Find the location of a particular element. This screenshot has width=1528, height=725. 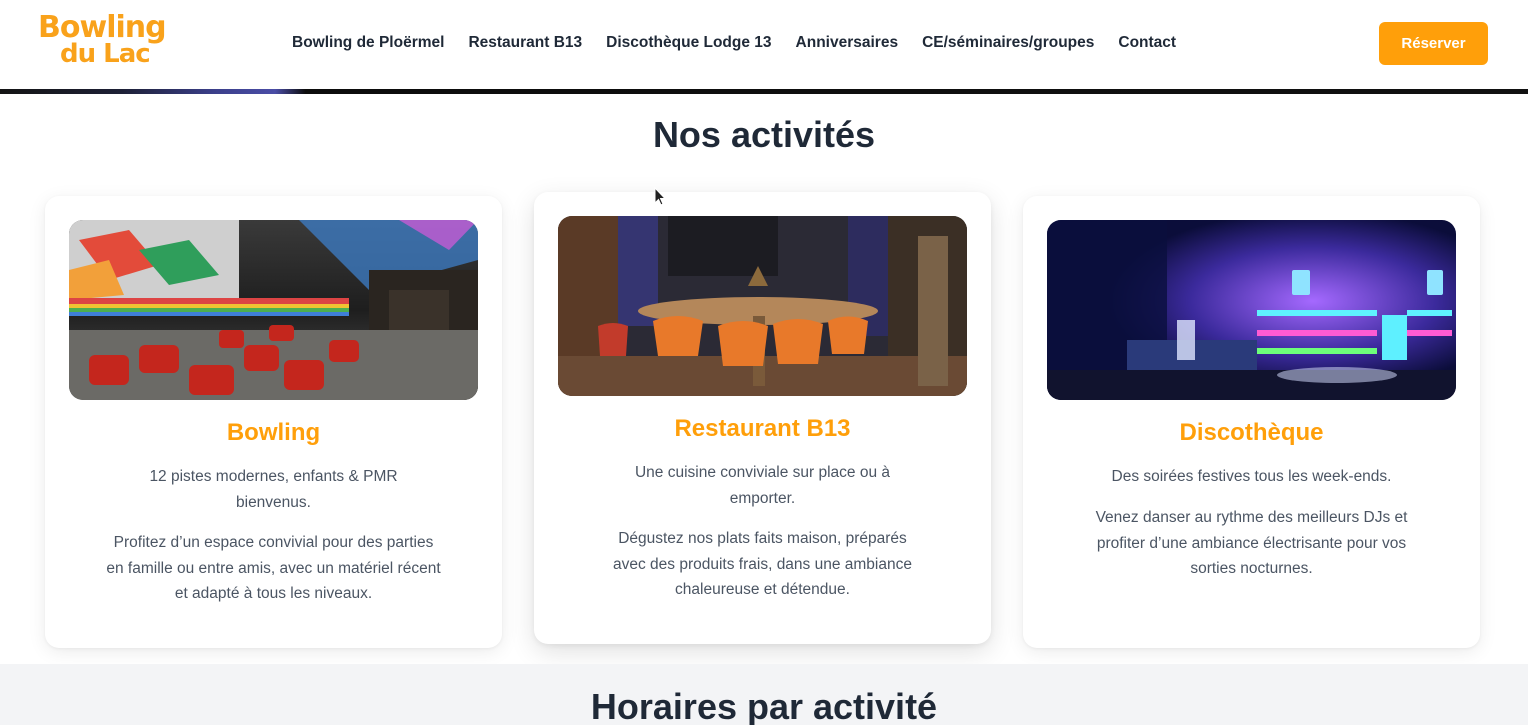

horaires-title: Horaires par activité is located at coordinates (764, 705).